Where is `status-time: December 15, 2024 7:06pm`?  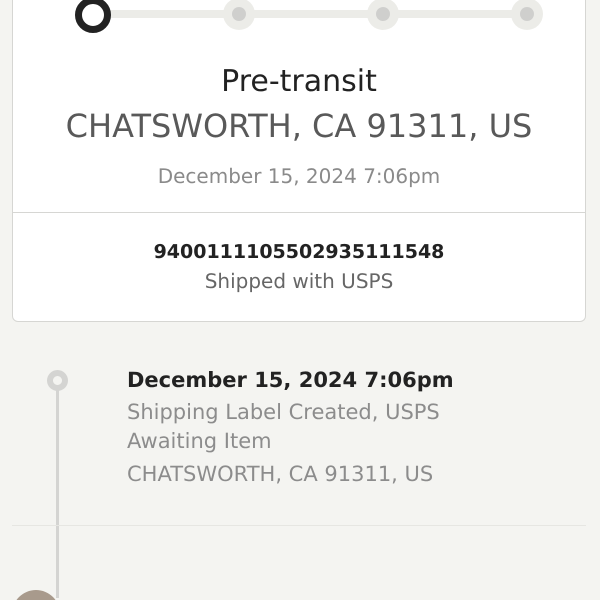 status-time: December 15, 2024 7:06pm is located at coordinates (299, 176).